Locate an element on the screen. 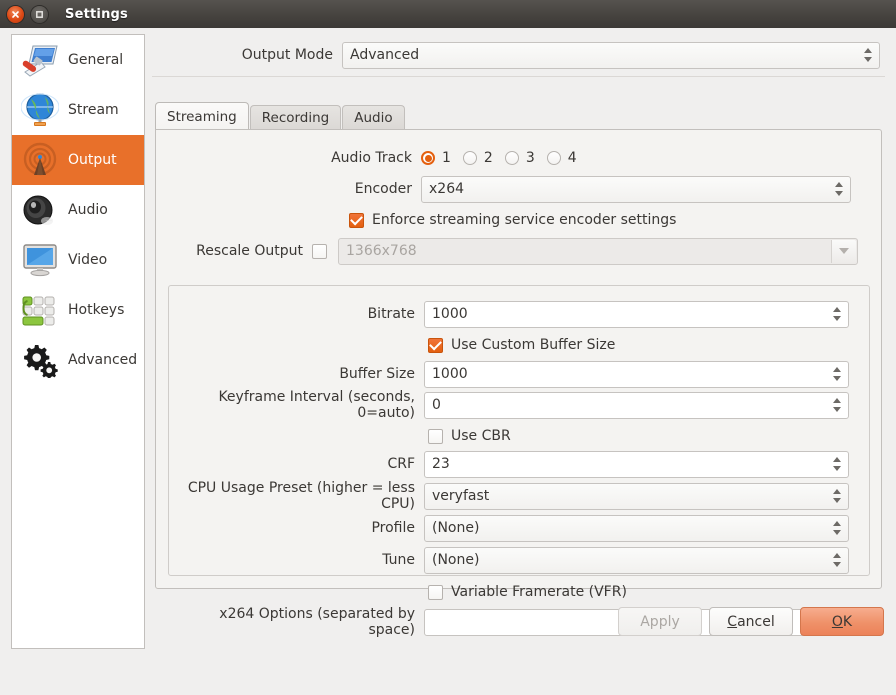 This screenshot has height=695, width=896. sidebar-item-audio: Audio is located at coordinates (78, 210).